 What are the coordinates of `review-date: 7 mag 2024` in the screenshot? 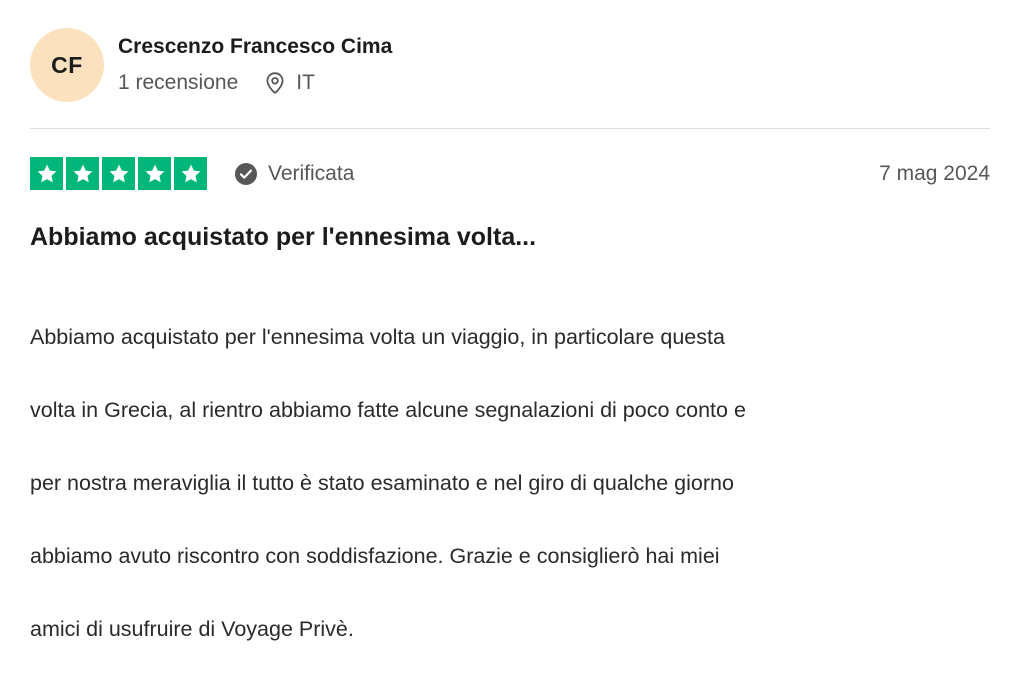 It's located at (934, 173).